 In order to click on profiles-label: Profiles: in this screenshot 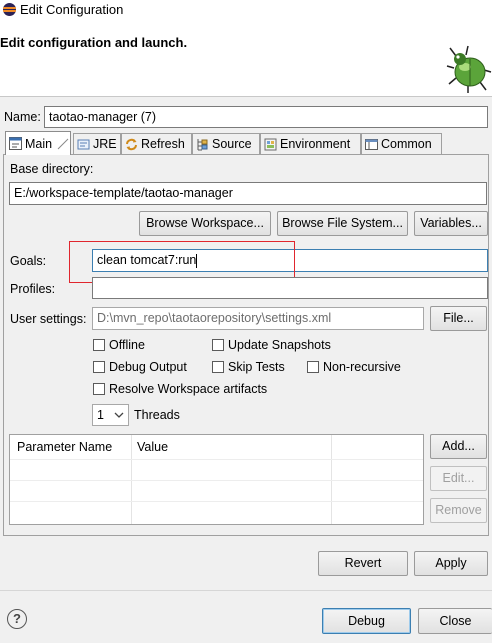, I will do `click(33, 289)`.